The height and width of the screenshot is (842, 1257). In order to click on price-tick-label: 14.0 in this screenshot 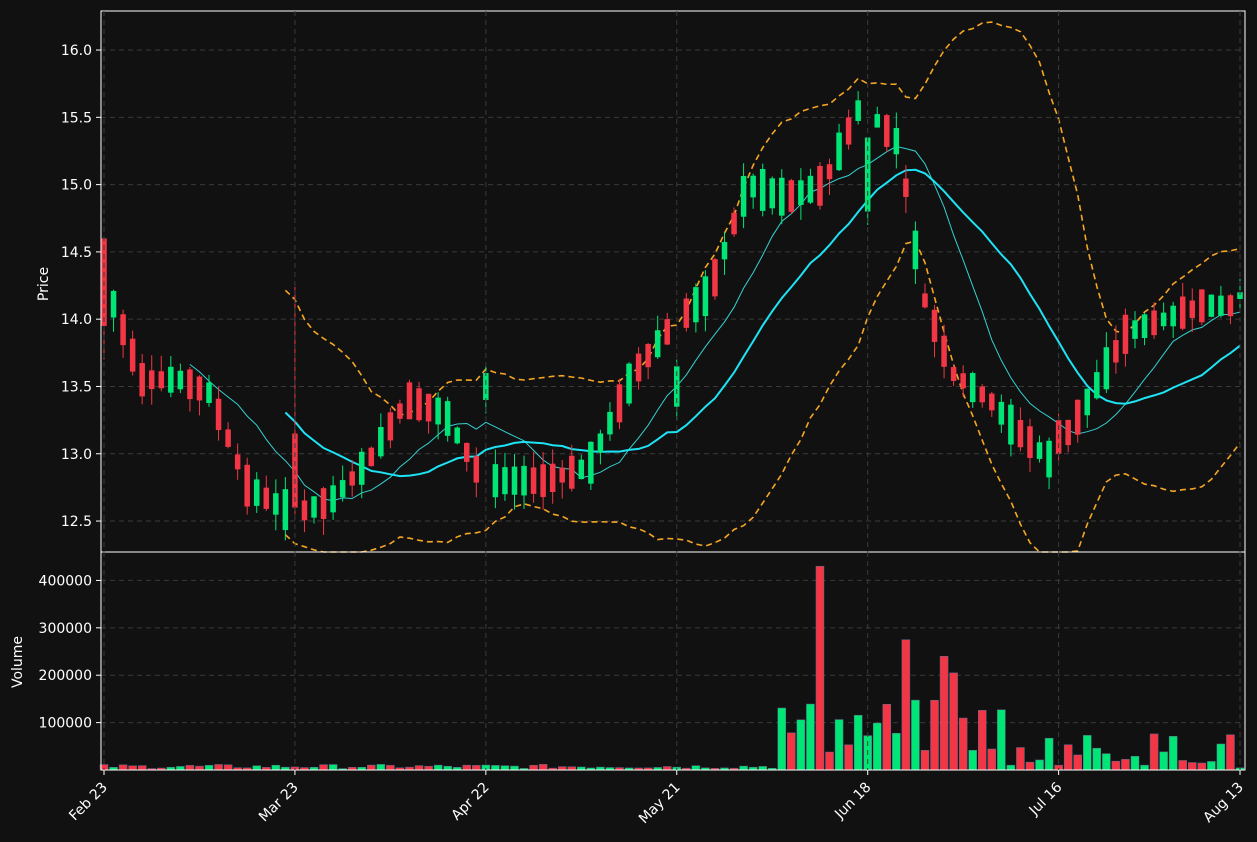, I will do `click(76, 320)`.